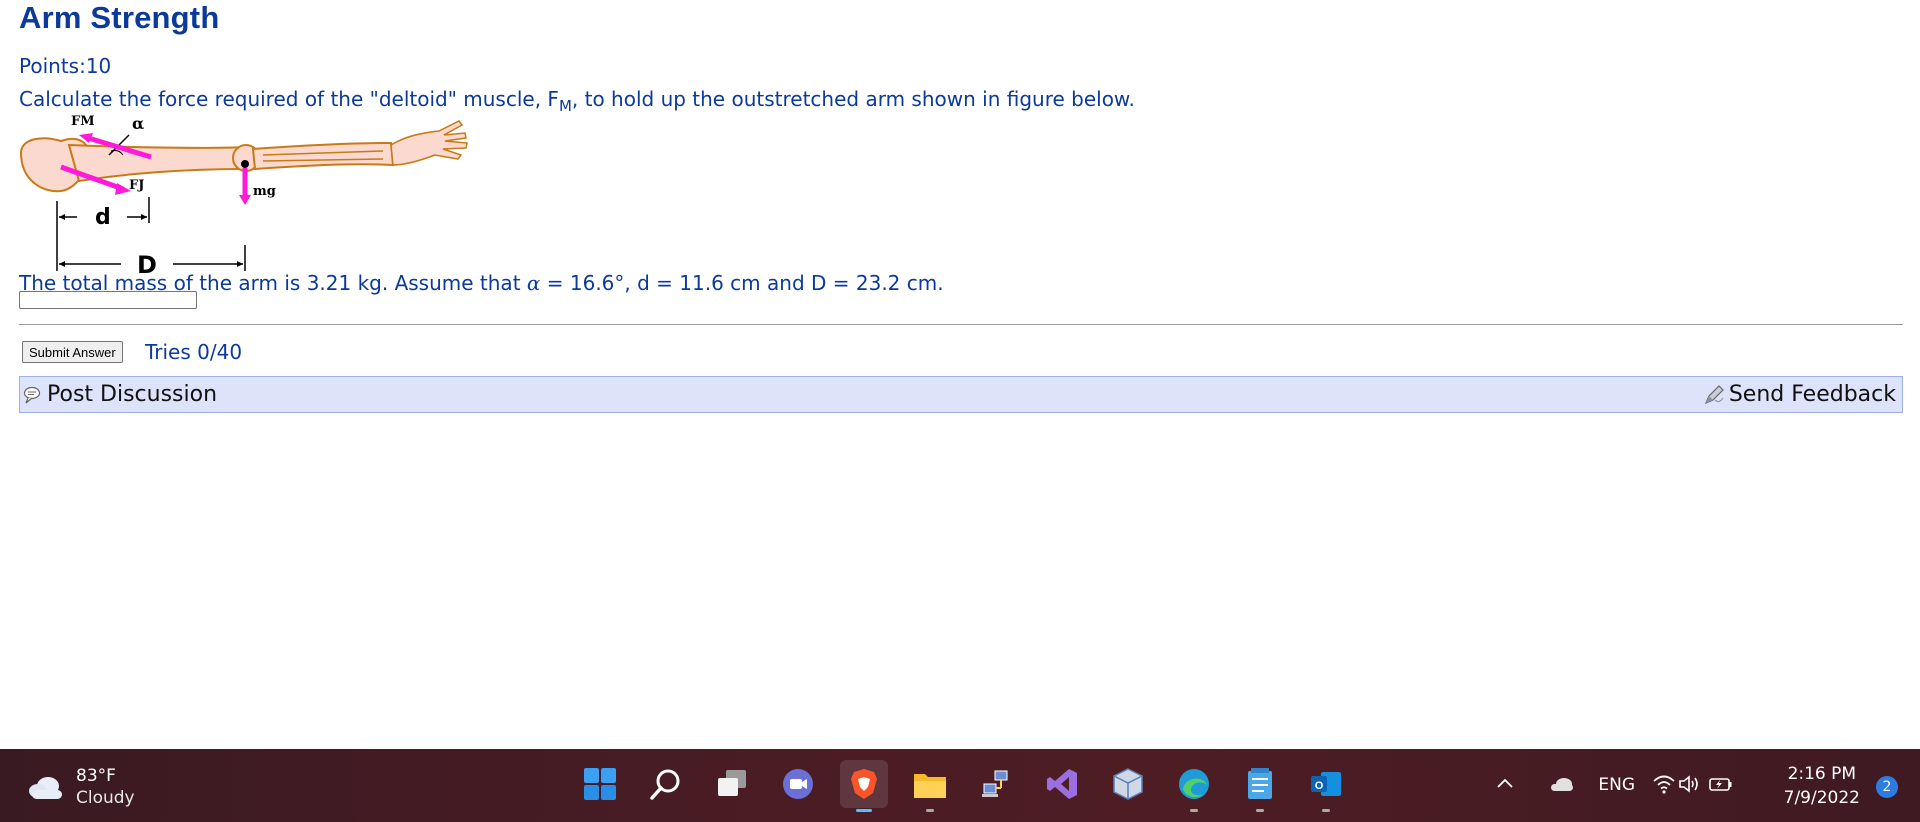 Image resolution: width=1920 pixels, height=822 pixels. What do you see at coordinates (732, 784) in the screenshot?
I see `task-view-icon` at bounding box center [732, 784].